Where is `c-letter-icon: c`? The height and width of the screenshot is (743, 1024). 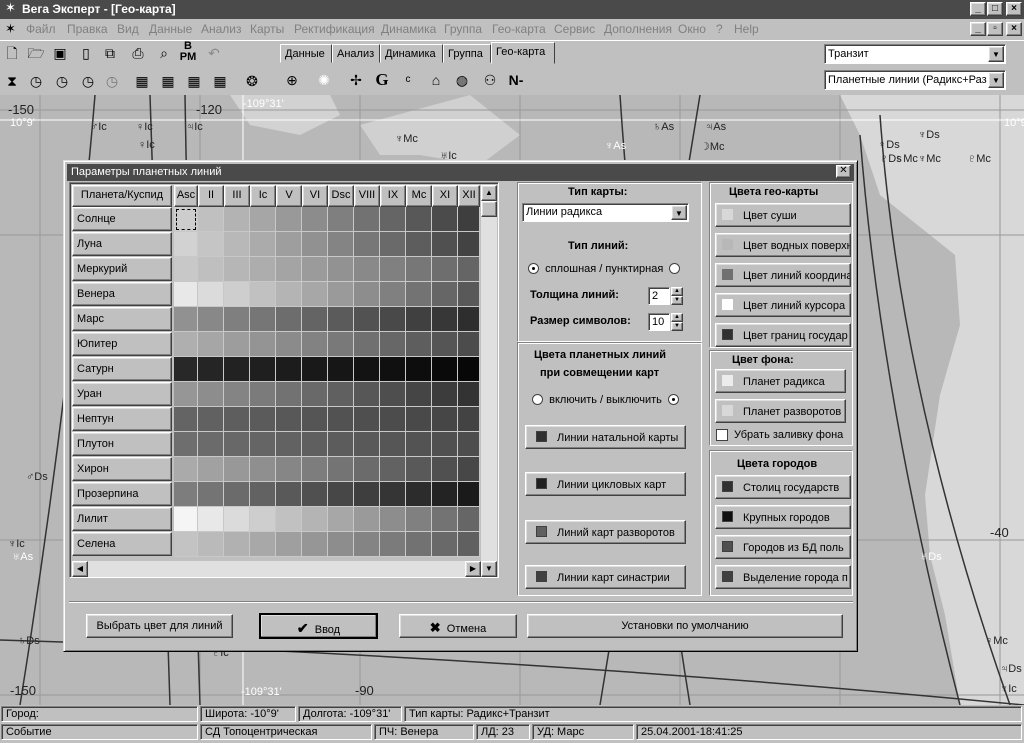 c-letter-icon: c is located at coordinates (408, 80).